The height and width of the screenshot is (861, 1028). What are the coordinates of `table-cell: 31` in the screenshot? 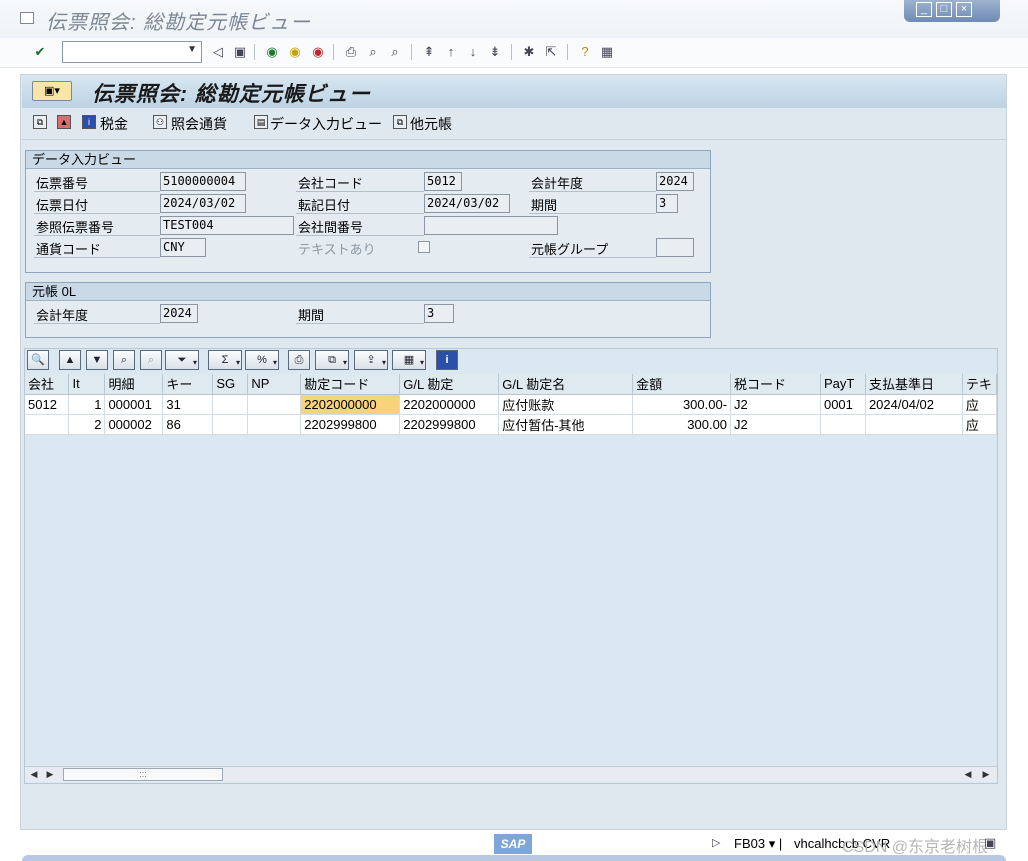 It's located at (188, 404).